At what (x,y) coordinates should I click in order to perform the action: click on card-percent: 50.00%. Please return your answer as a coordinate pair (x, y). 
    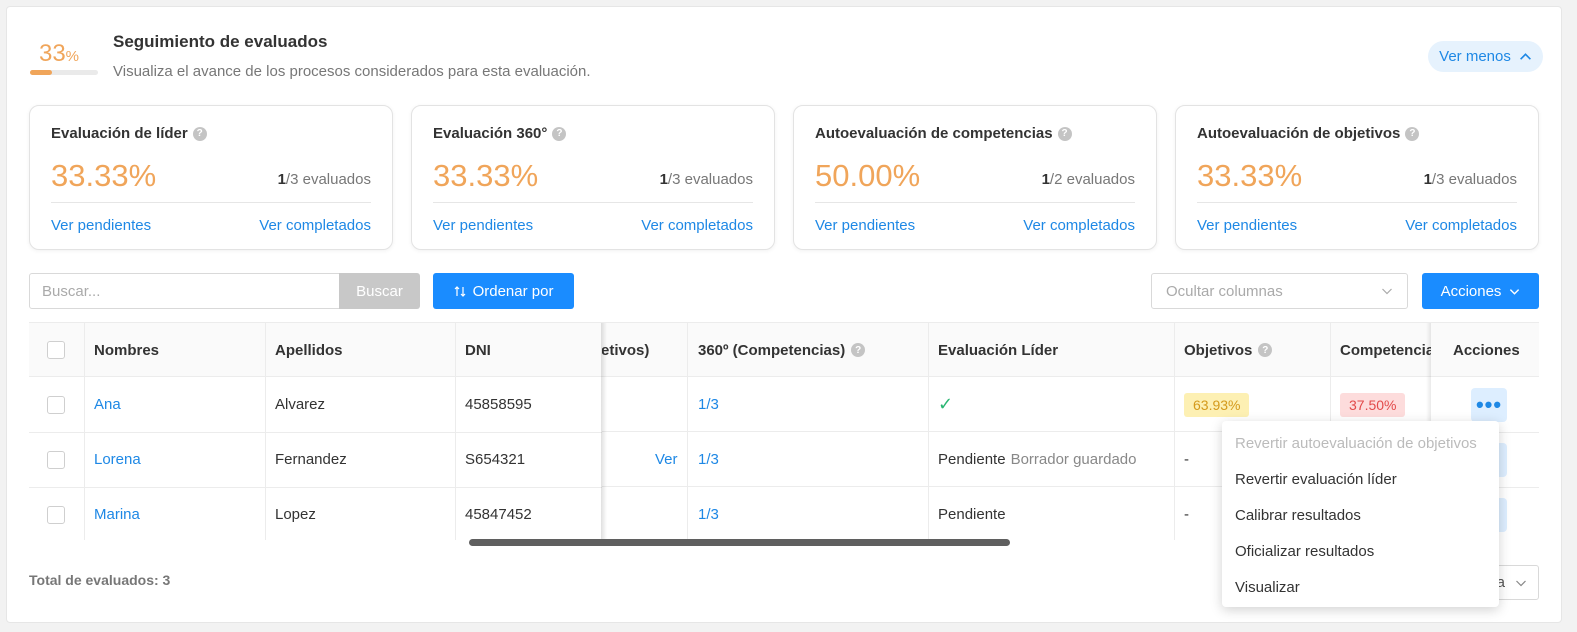
    Looking at the image, I should click on (868, 175).